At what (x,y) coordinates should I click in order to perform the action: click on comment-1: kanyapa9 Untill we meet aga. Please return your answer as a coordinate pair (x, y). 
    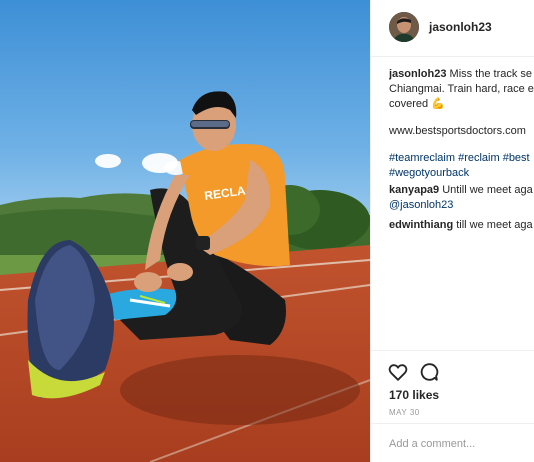
    Looking at the image, I should click on (461, 190).